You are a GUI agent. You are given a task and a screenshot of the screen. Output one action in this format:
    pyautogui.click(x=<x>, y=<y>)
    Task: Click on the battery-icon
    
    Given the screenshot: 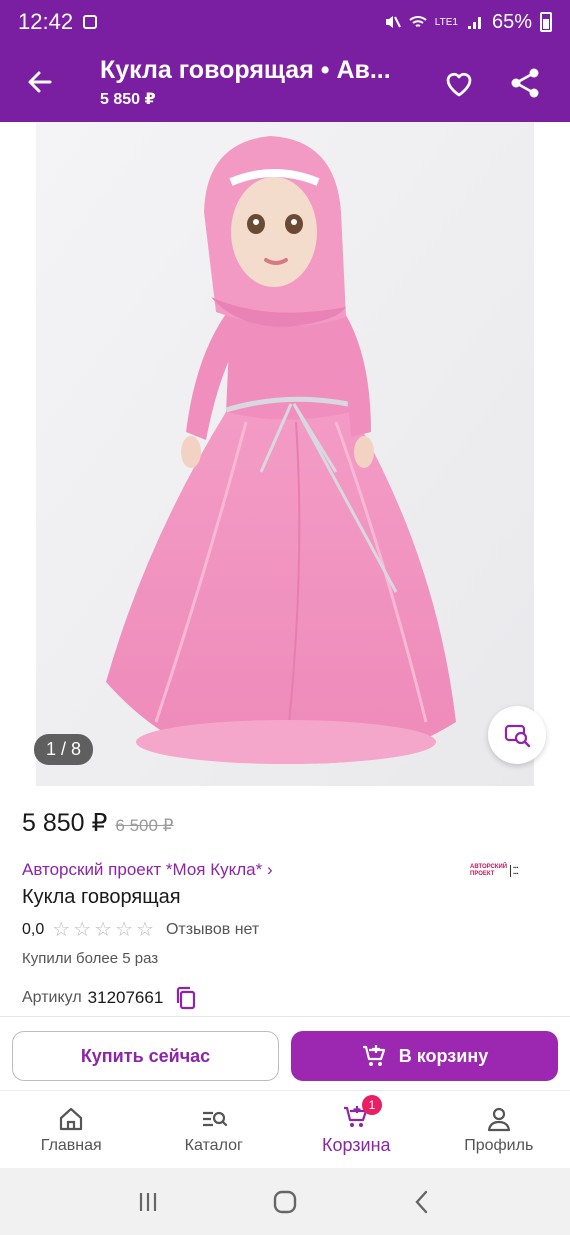 What is the action you would take?
    pyautogui.click(x=546, y=22)
    